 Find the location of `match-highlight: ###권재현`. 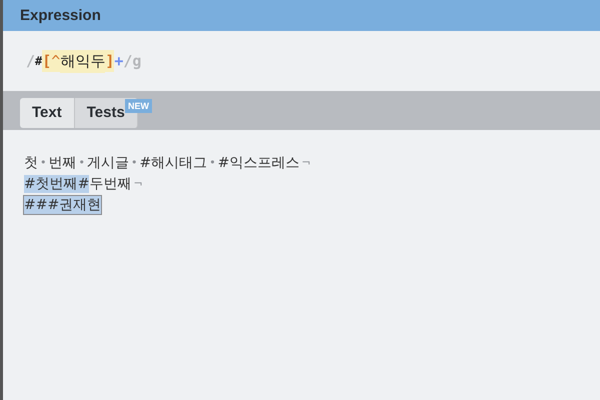

match-highlight: ###권재현 is located at coordinates (63, 205).